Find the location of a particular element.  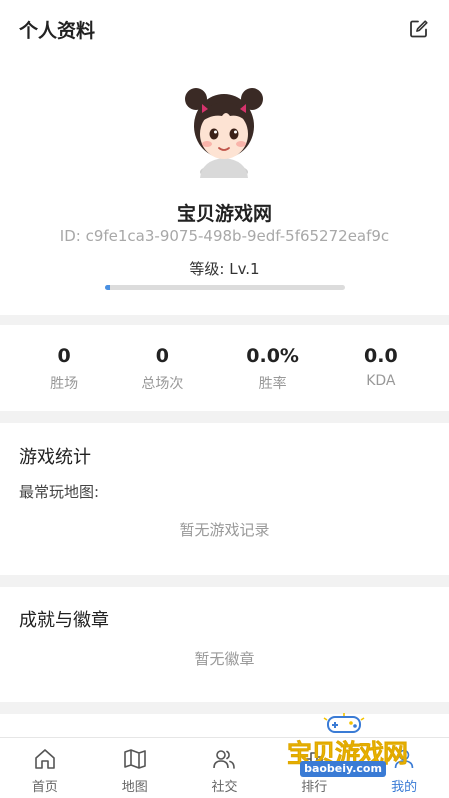

favorite-map-label: 最常玩地图: is located at coordinates (59, 492).